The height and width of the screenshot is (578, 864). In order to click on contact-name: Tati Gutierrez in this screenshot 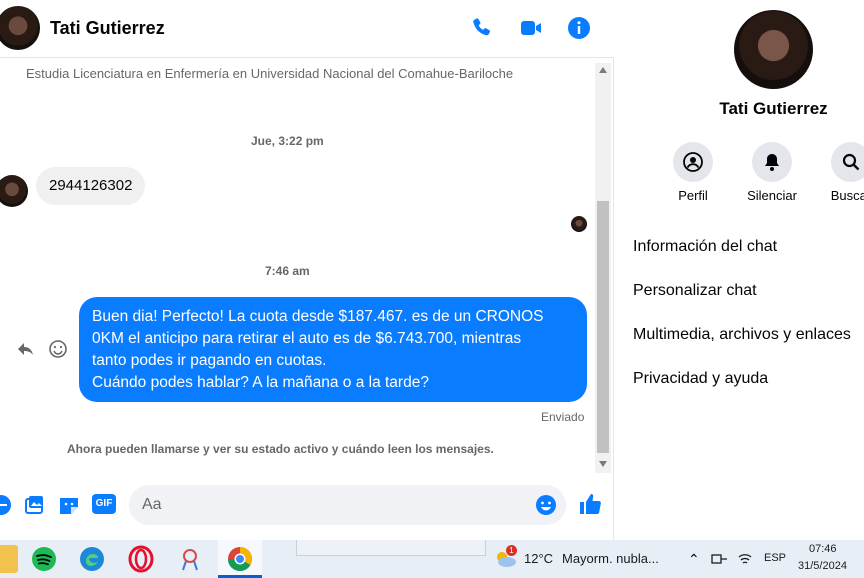, I will do `click(107, 28)`.